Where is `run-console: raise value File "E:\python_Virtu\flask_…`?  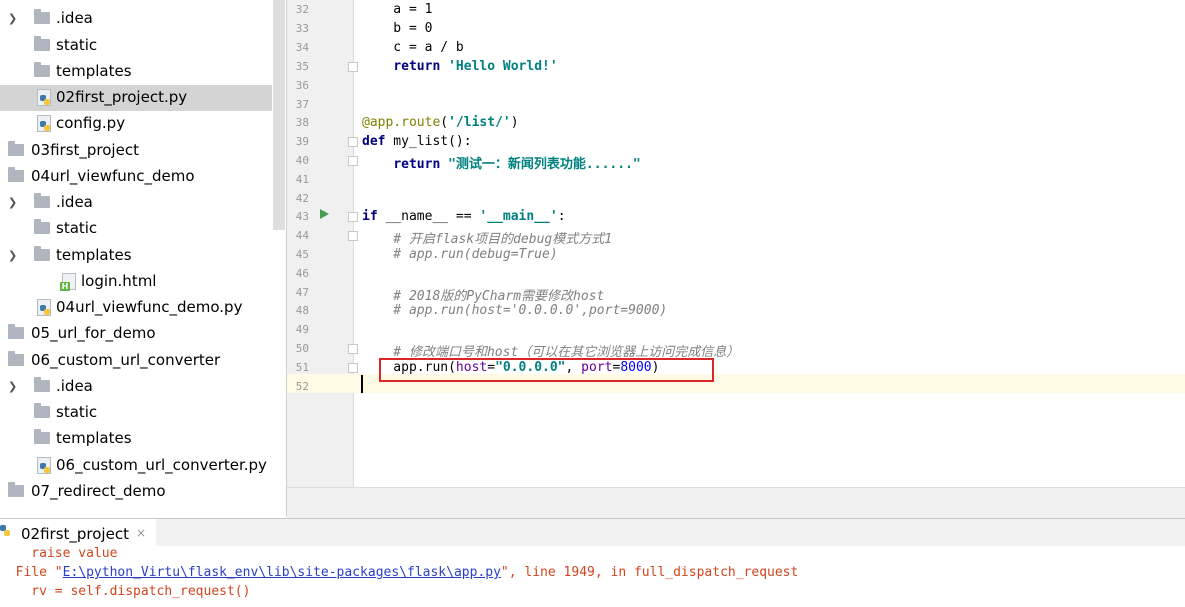
run-console: raise value File "E:\python_Virtu\flask_… is located at coordinates (592, 576).